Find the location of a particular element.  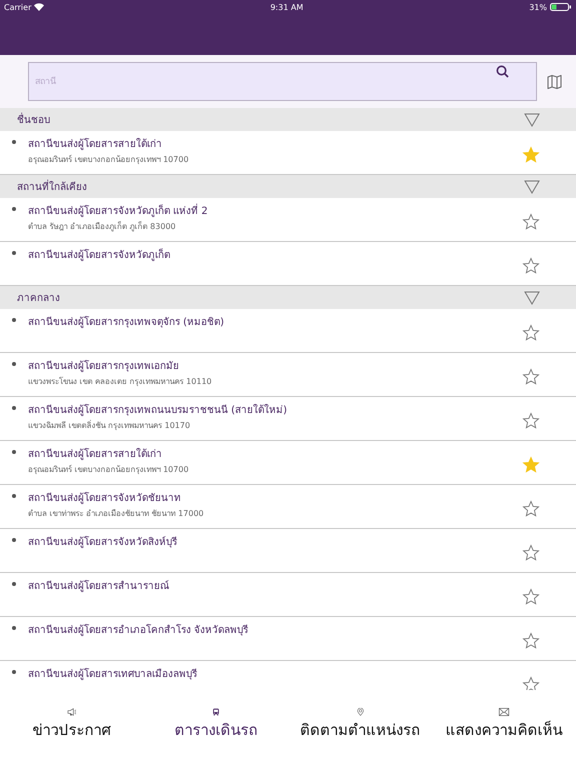

station-name: สถานีขนส่งผู้โดยสารจังหวัดภูเก็ต is located at coordinates (99, 254).